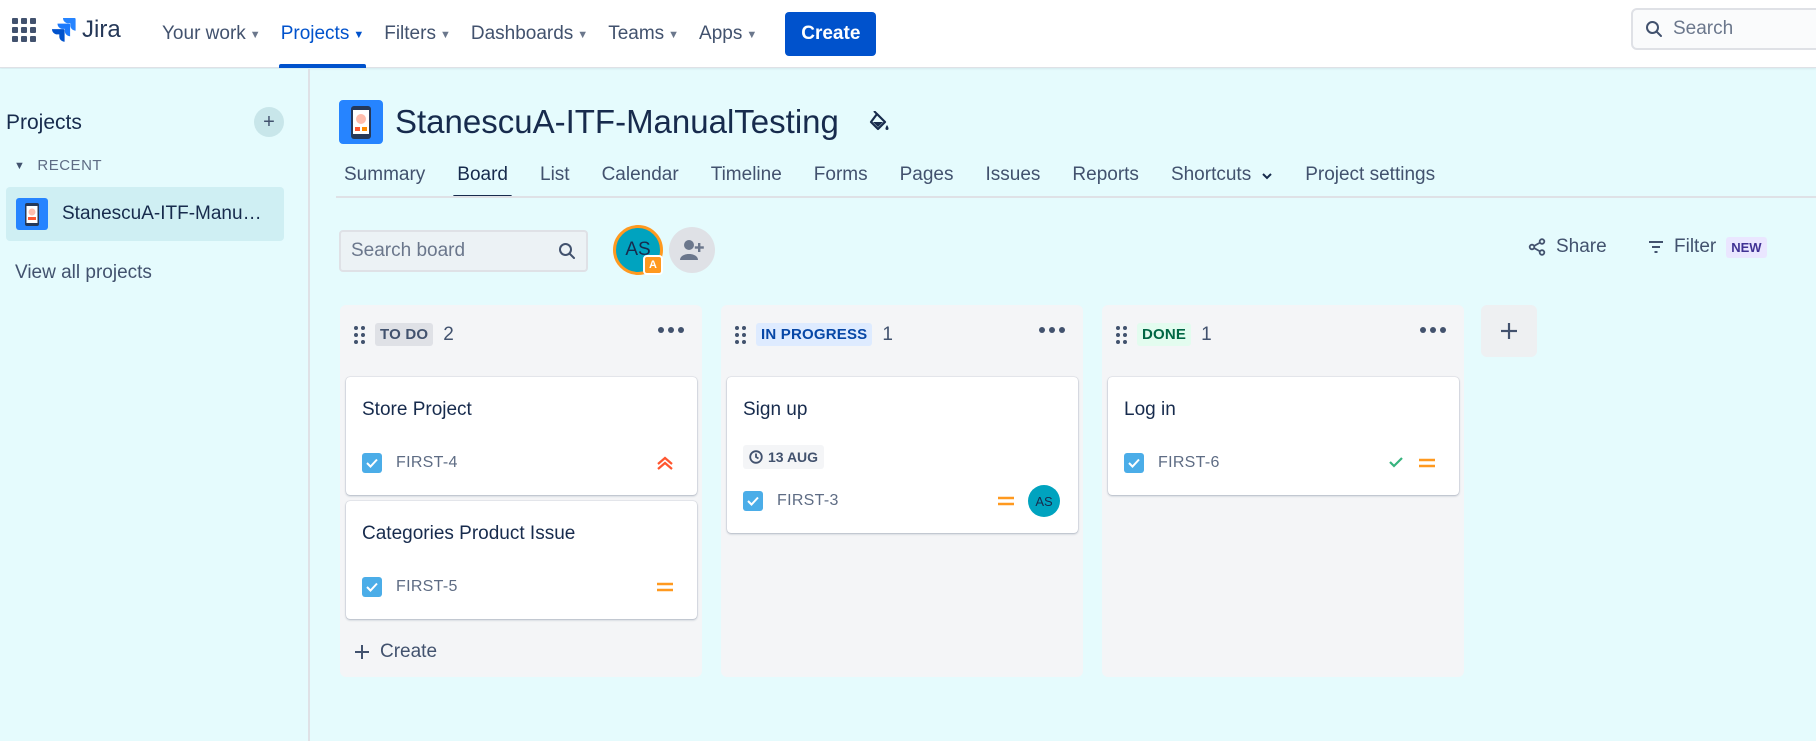 The height and width of the screenshot is (741, 1816). Describe the element at coordinates (427, 463) in the screenshot. I see `issue-key: FIRST-4` at that location.